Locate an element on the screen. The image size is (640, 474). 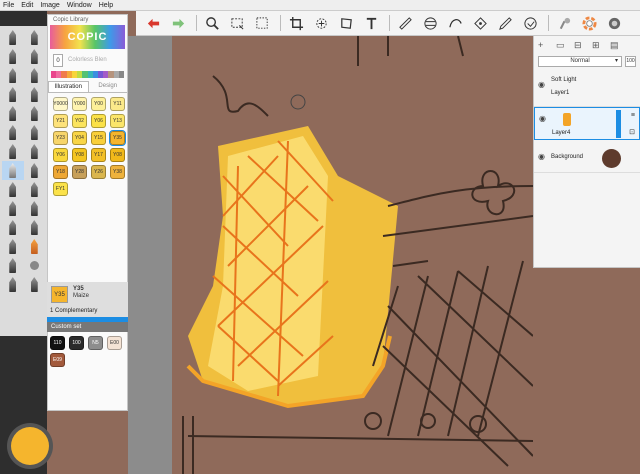
custom-color-swatch: E00 is located at coordinates (114, 343).